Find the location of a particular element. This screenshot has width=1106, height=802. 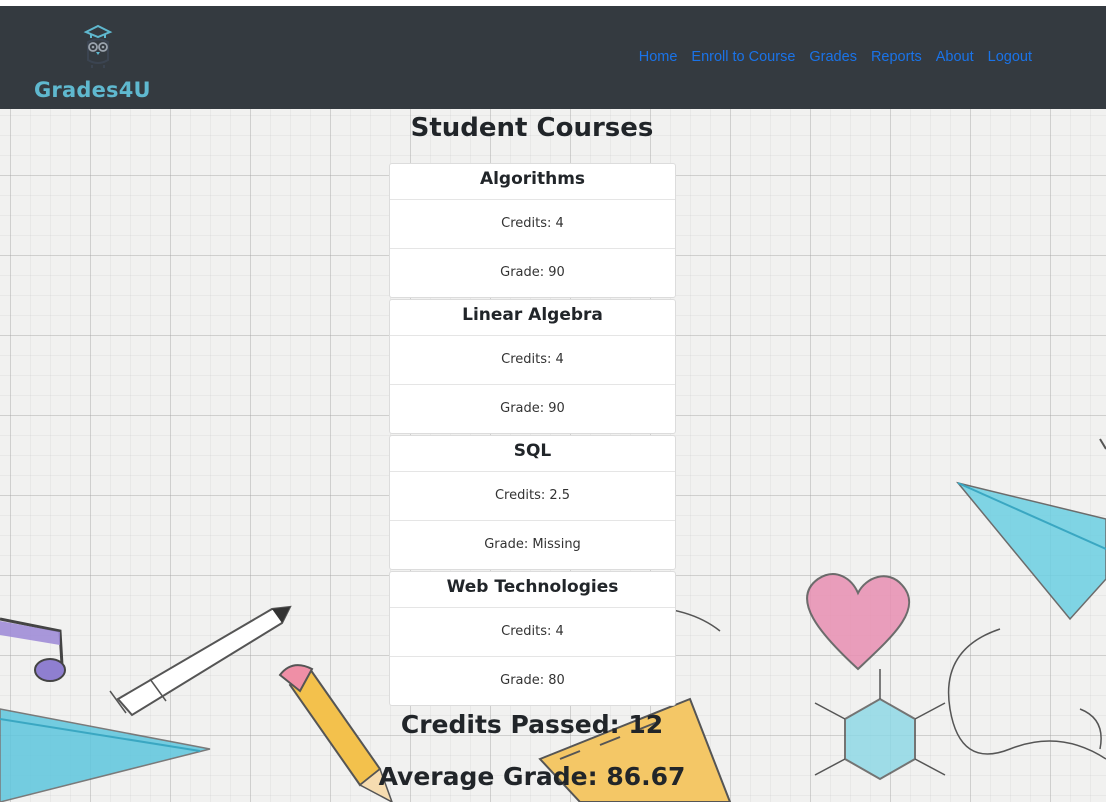

course-grade: Grade: Missing is located at coordinates (532, 544).